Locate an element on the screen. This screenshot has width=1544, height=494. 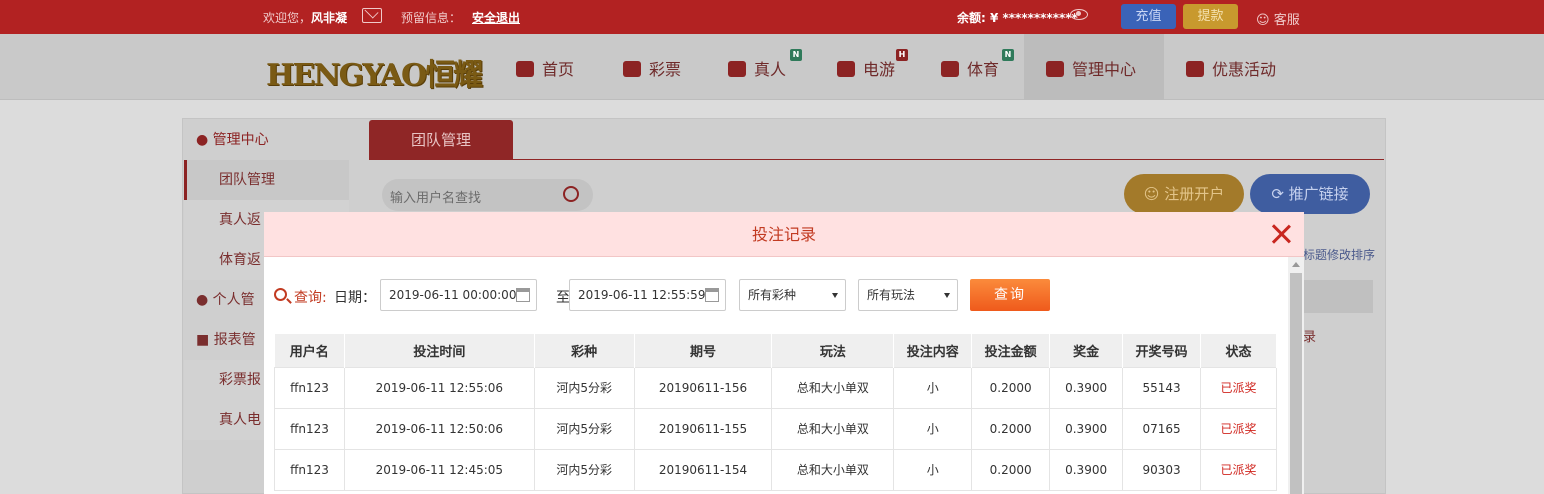
logo: HENGYAO恒耀 is located at coordinates (374, 72).